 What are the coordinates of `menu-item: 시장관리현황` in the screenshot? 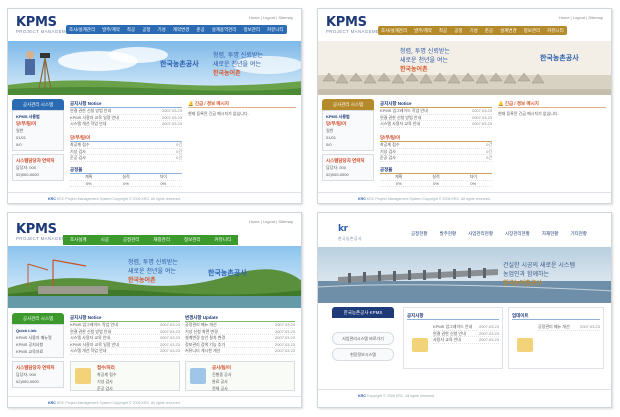 It's located at (517, 233).